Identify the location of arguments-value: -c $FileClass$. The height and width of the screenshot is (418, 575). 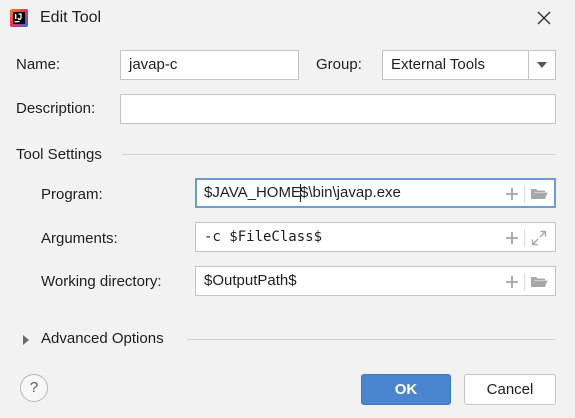
(263, 237).